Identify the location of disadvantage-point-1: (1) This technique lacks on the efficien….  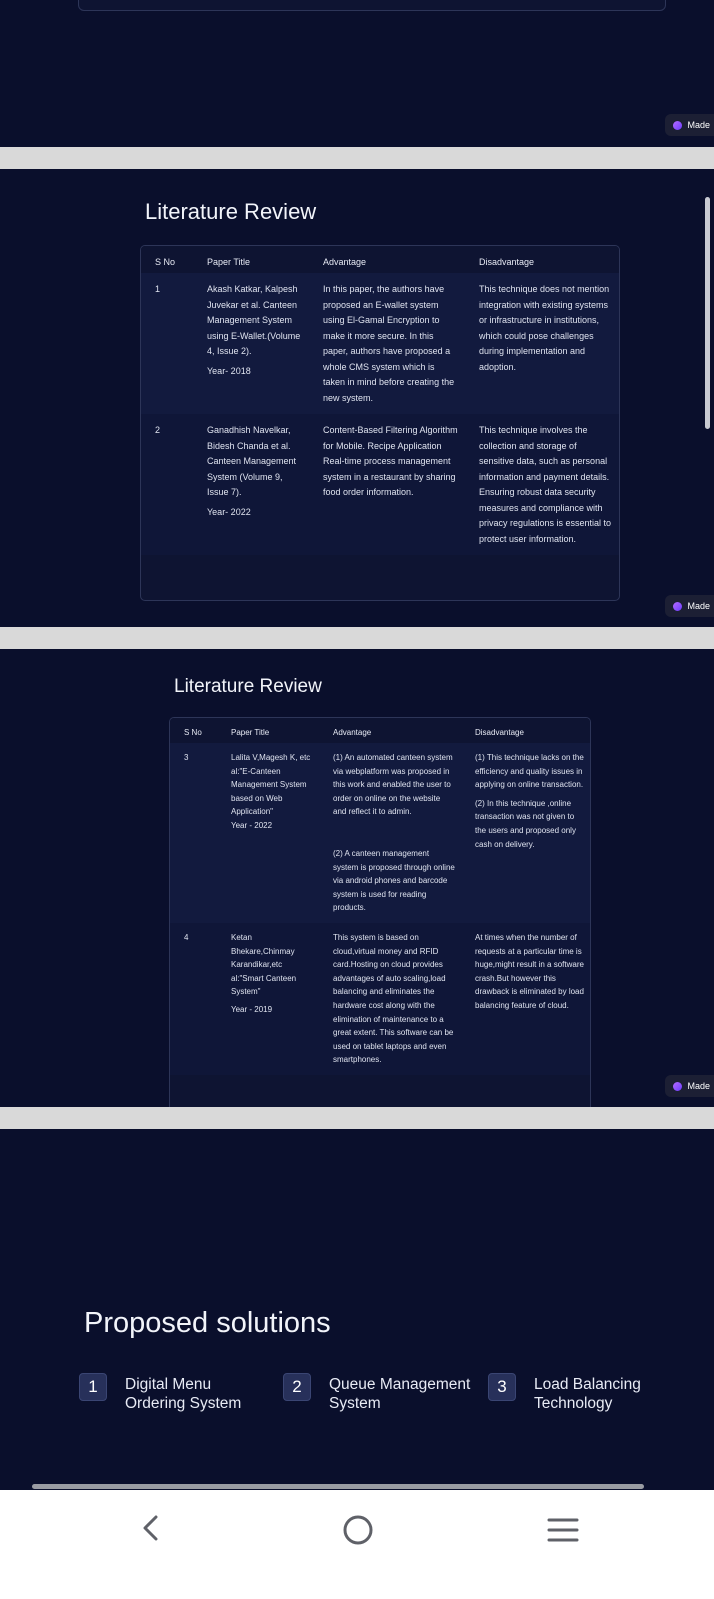
(529, 771).